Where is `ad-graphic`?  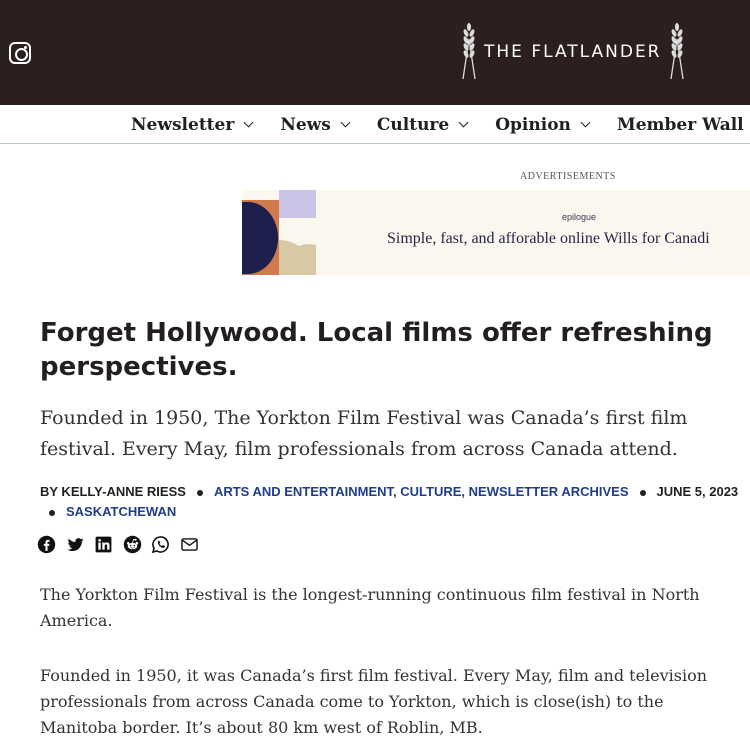
ad-graphic is located at coordinates (279, 232).